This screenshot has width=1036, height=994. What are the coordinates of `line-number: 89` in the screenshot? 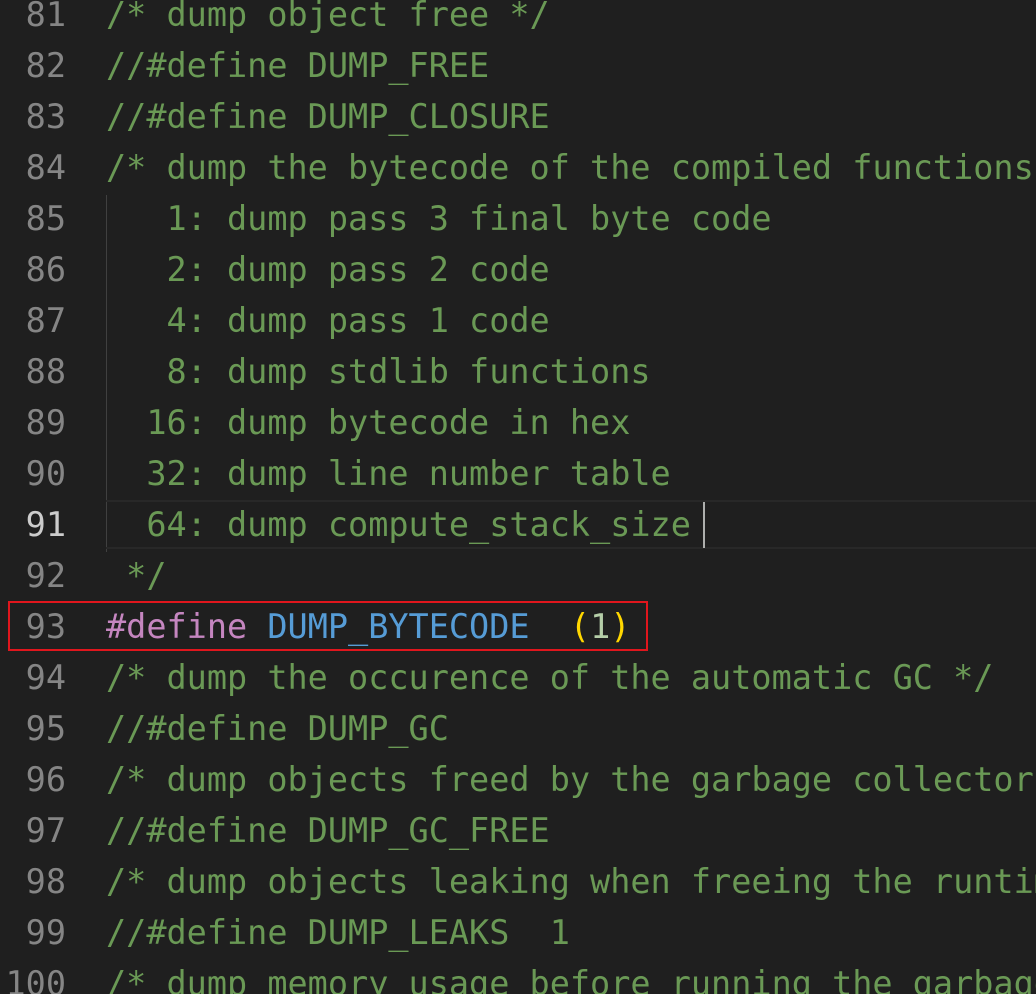 It's located at (45, 422).